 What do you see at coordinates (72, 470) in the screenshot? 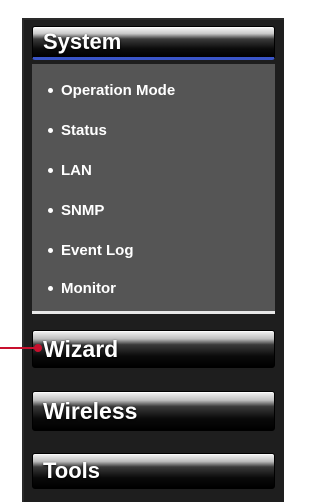
I see `menu-tools-label: Tools` at bounding box center [72, 470].